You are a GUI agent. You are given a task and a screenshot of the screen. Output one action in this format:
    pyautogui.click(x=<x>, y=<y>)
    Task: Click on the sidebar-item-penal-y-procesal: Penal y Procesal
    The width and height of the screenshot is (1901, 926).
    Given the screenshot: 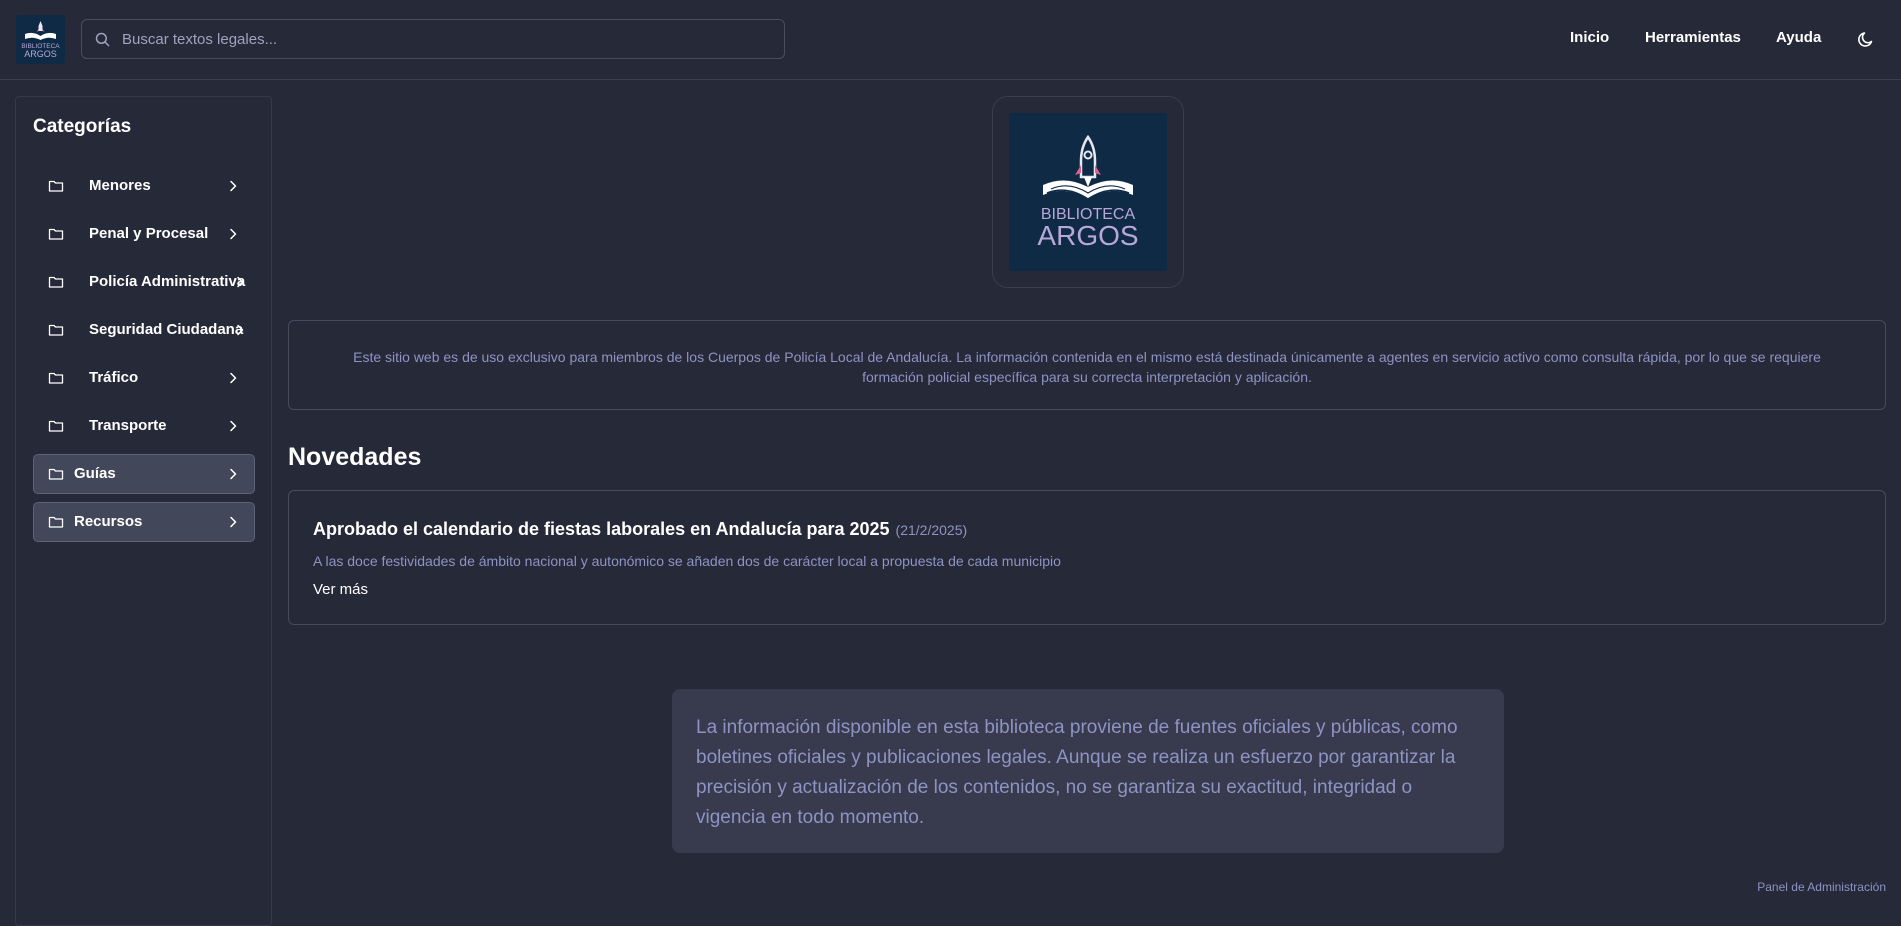 What is the action you would take?
    pyautogui.click(x=144, y=234)
    